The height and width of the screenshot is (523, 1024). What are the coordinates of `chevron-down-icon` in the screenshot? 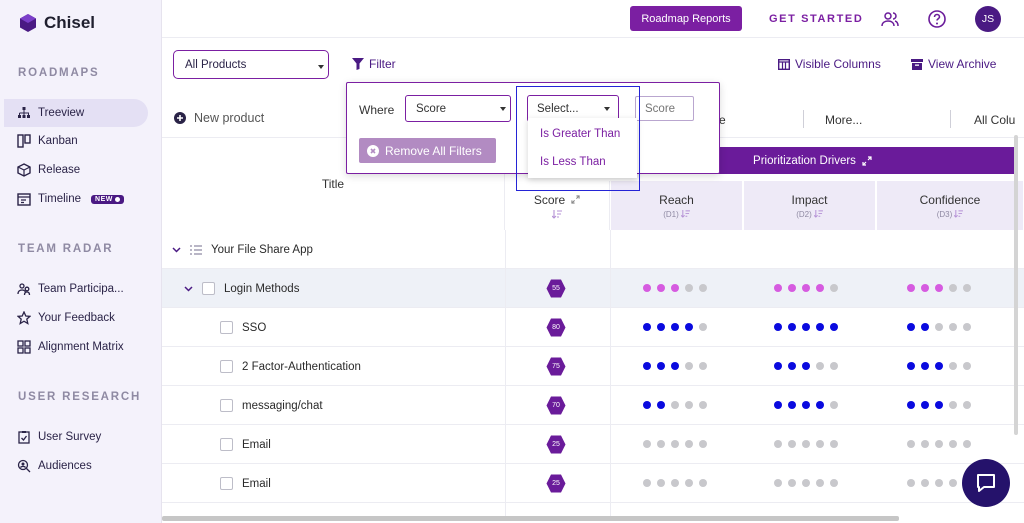 It's located at (188, 288).